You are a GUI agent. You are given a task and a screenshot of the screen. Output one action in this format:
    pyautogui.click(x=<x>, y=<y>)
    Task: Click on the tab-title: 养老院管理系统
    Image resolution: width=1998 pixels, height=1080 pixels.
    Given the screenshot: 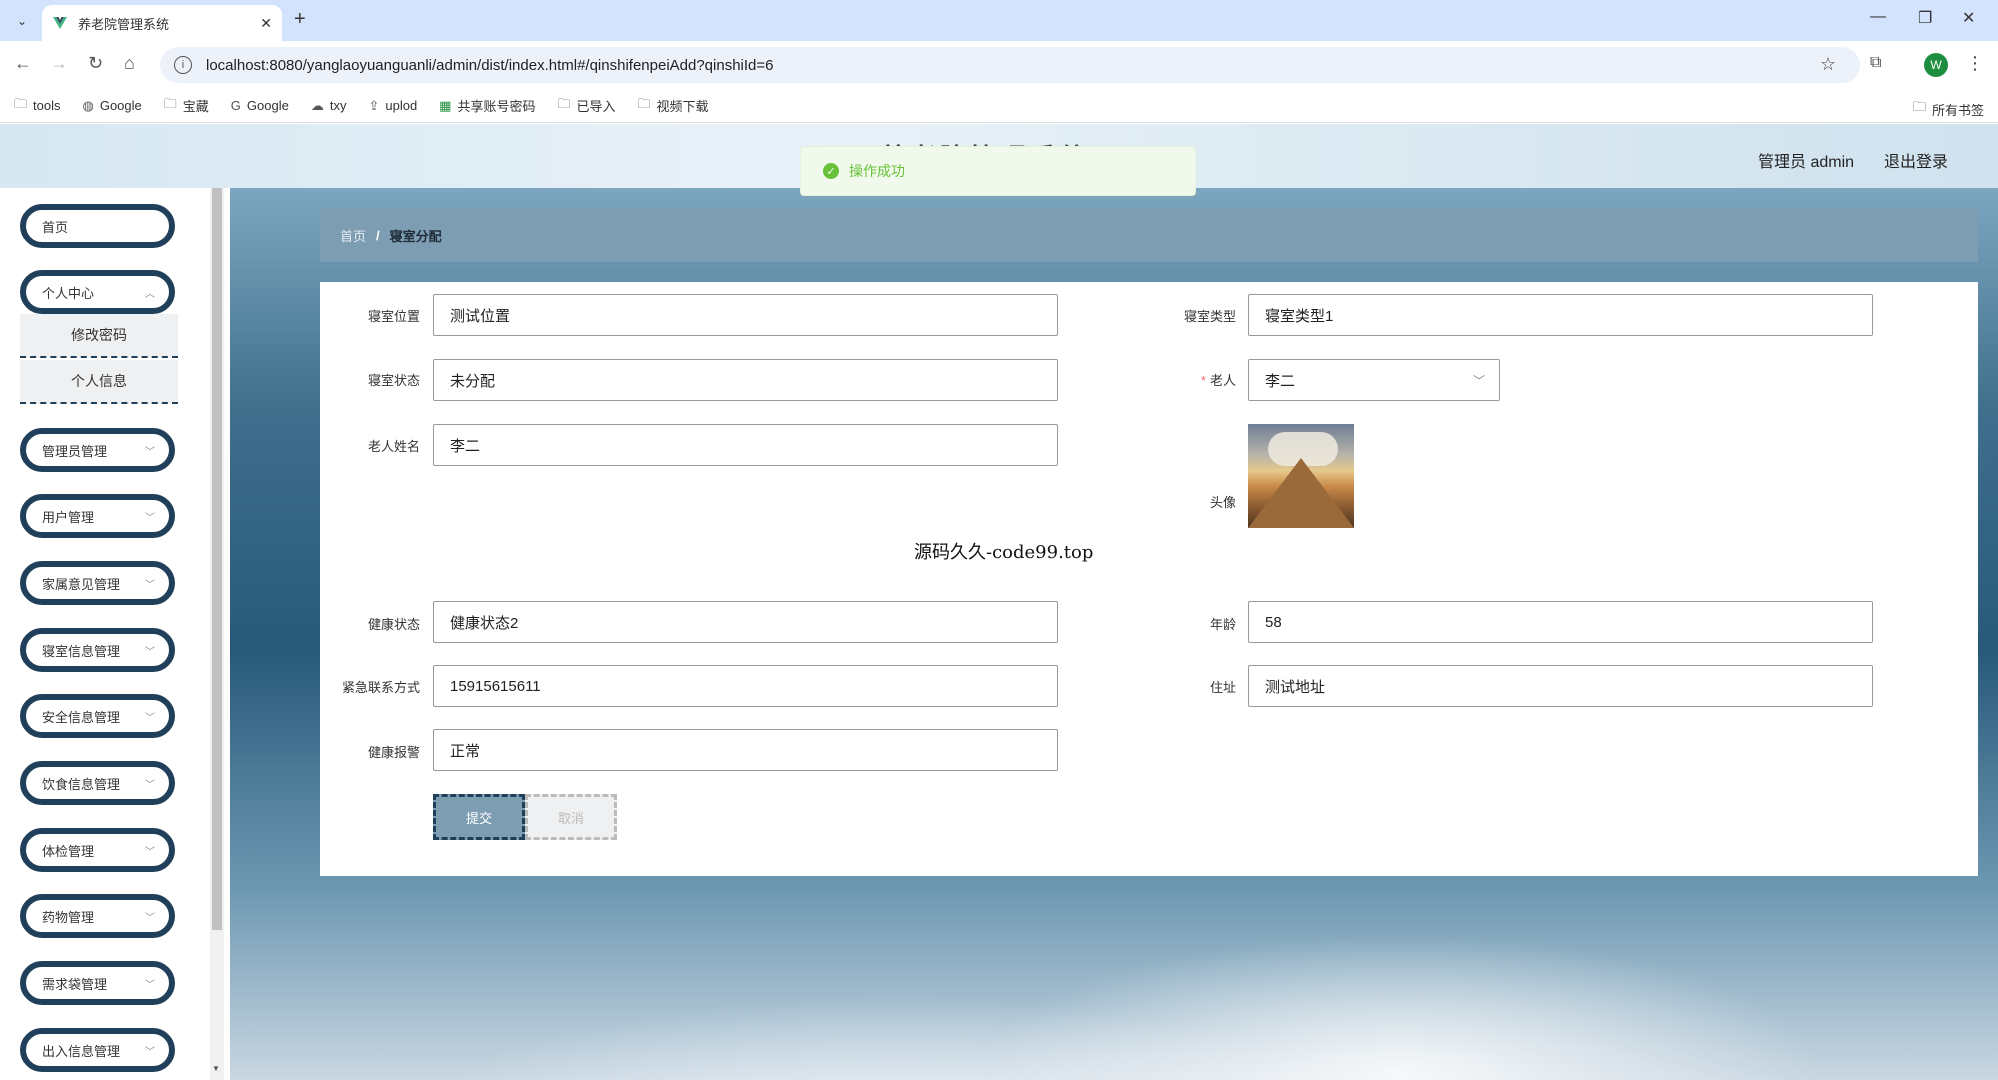 What is the action you would take?
    pyautogui.click(x=124, y=24)
    